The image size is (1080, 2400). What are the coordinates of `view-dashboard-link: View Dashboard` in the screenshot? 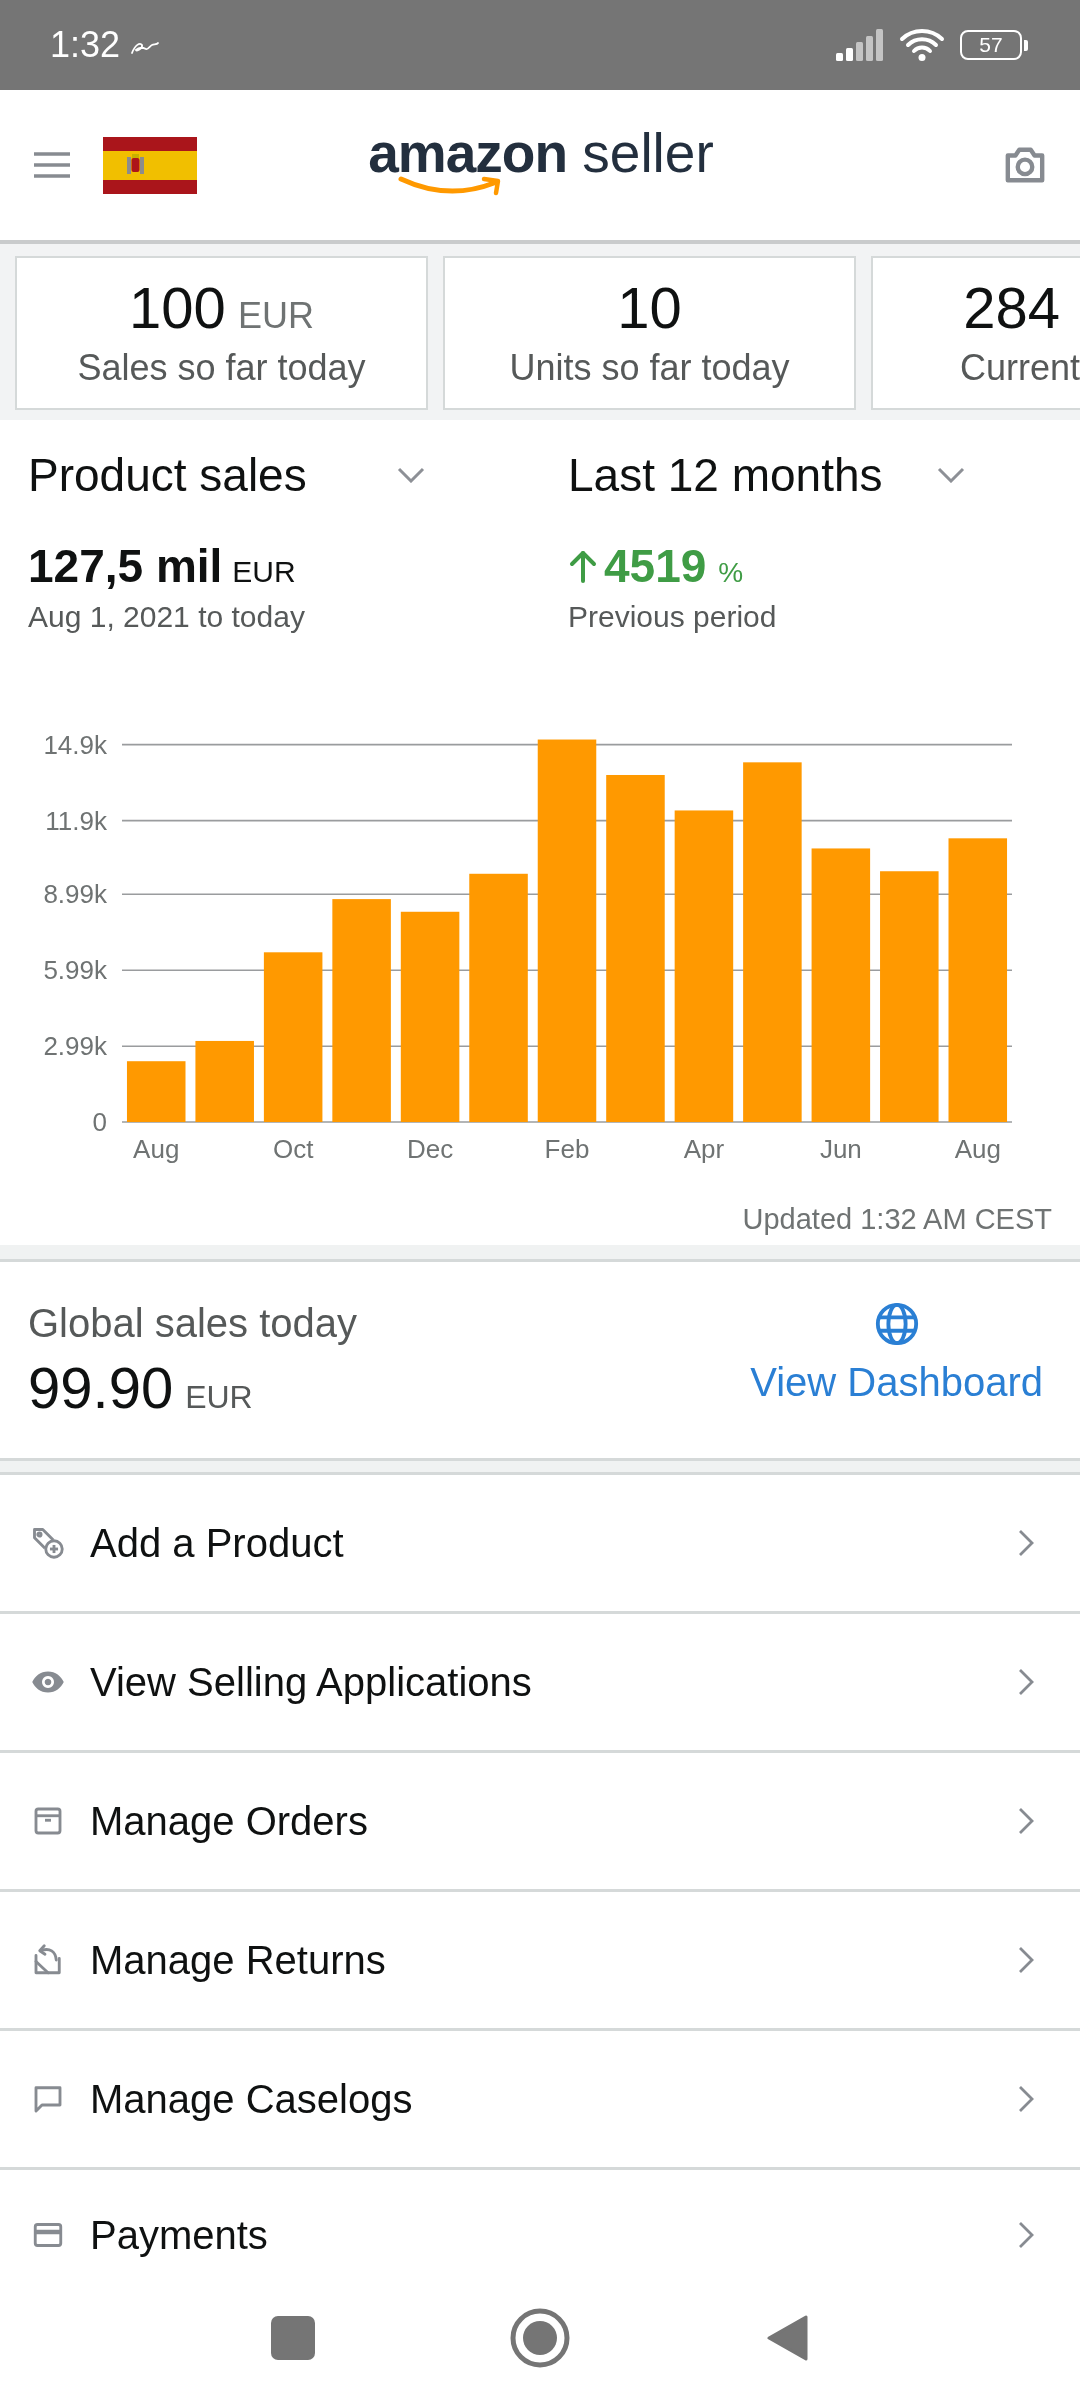 It's located at (896, 1353).